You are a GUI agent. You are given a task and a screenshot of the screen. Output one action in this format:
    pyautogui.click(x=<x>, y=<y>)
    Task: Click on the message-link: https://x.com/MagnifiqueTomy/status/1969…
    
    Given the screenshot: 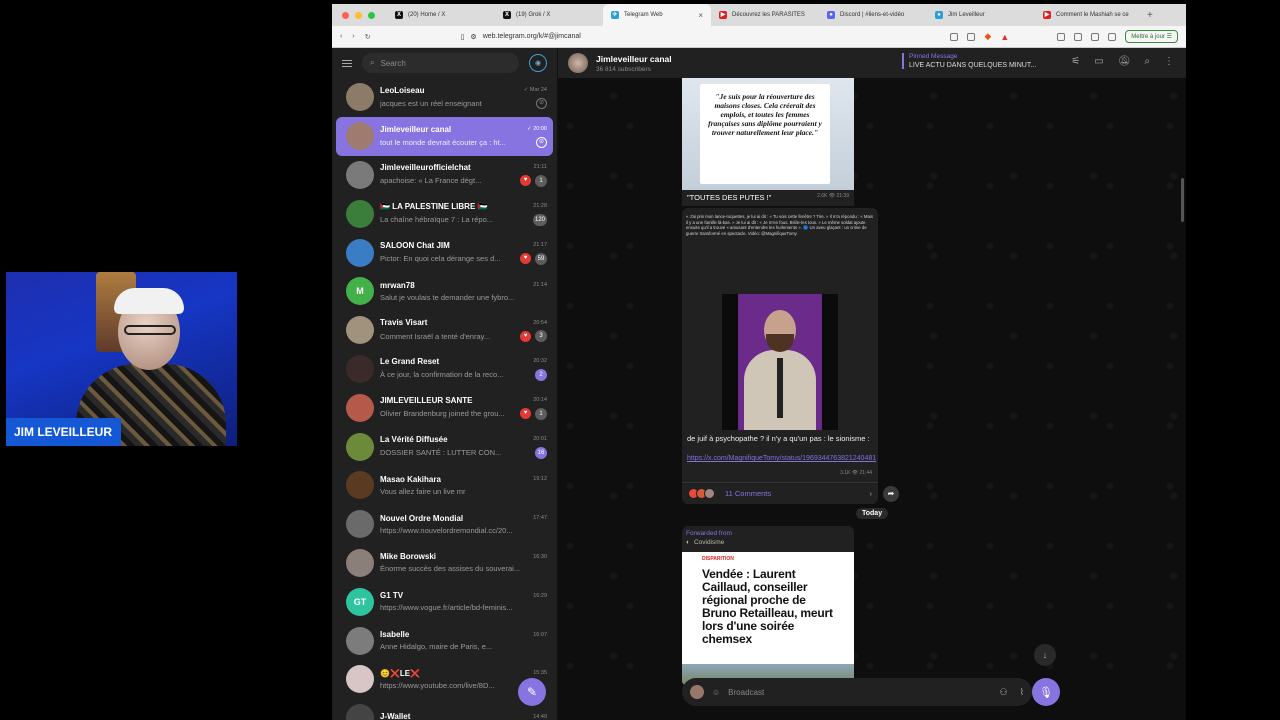 What is the action you would take?
    pyautogui.click(x=781, y=458)
    